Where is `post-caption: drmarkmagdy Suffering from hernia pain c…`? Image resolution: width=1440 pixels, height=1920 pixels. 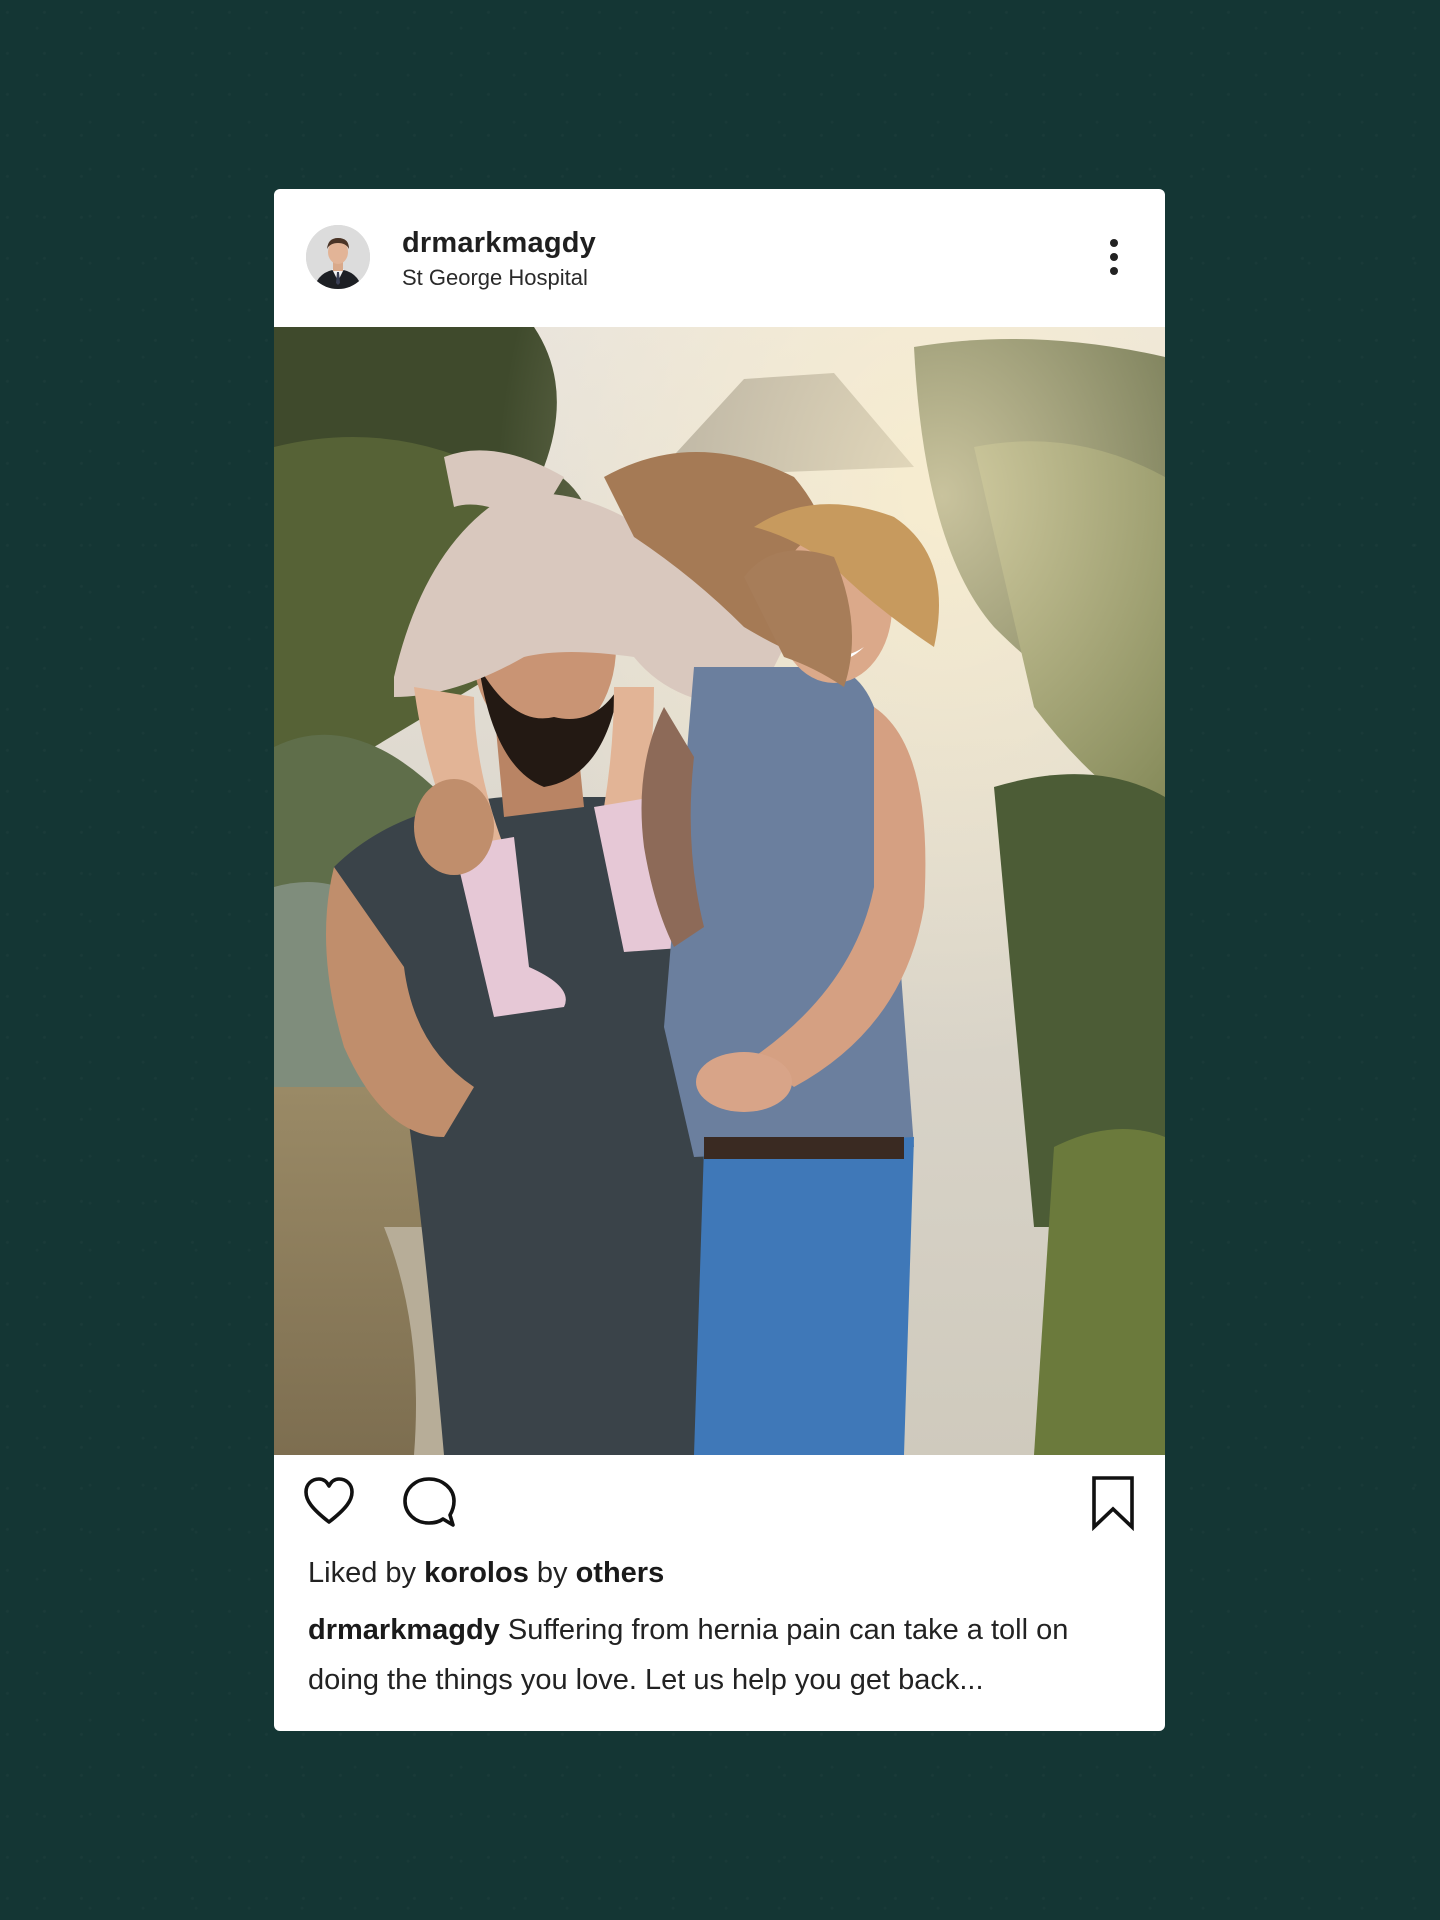 post-caption: drmarkmagdy Suffering from hernia pain c… is located at coordinates (723, 1655).